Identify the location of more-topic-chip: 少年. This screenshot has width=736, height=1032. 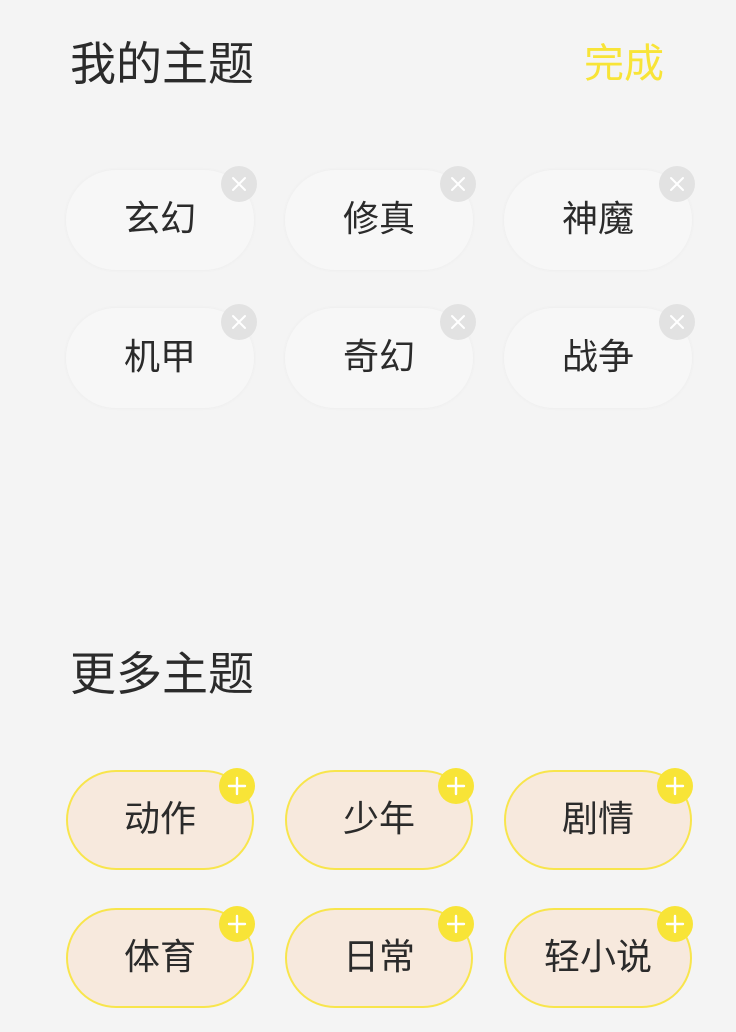
(379, 819).